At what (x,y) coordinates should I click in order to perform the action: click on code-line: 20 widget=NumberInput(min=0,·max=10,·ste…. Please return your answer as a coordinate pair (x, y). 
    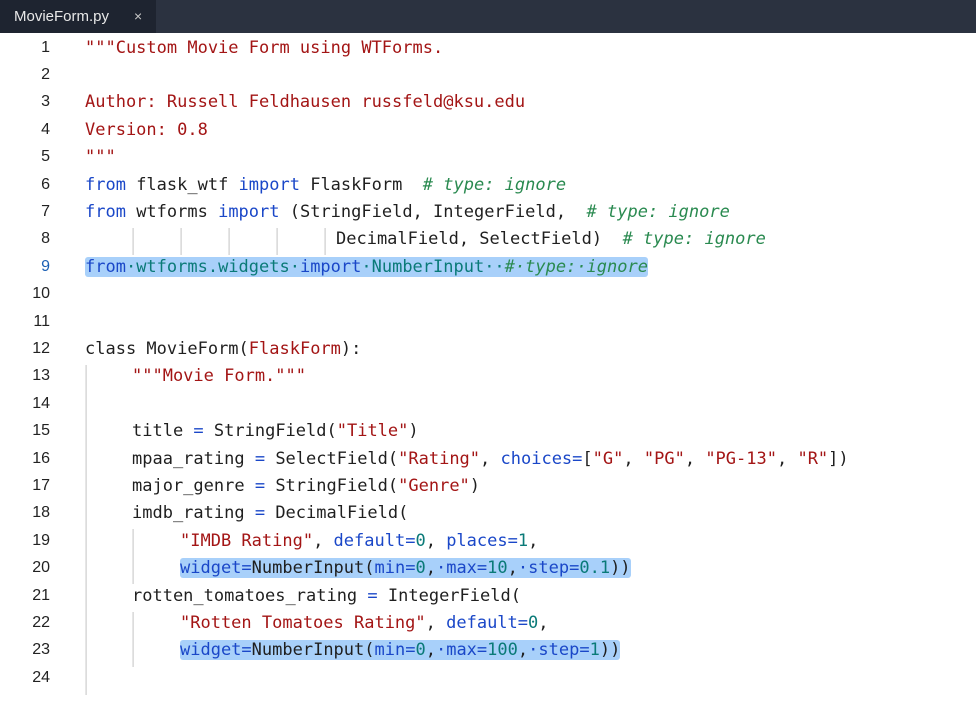
    Looking at the image, I should click on (488, 568).